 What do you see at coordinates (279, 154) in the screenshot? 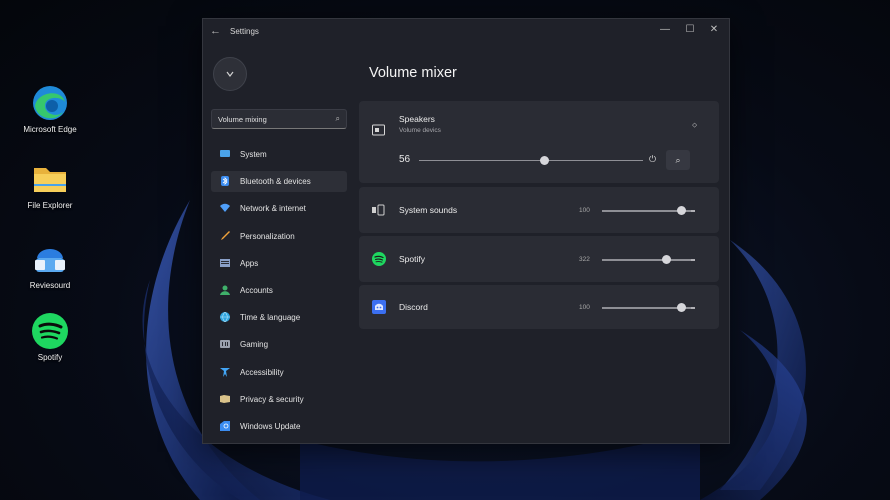
I see `sidebar-item-system: System` at bounding box center [279, 154].